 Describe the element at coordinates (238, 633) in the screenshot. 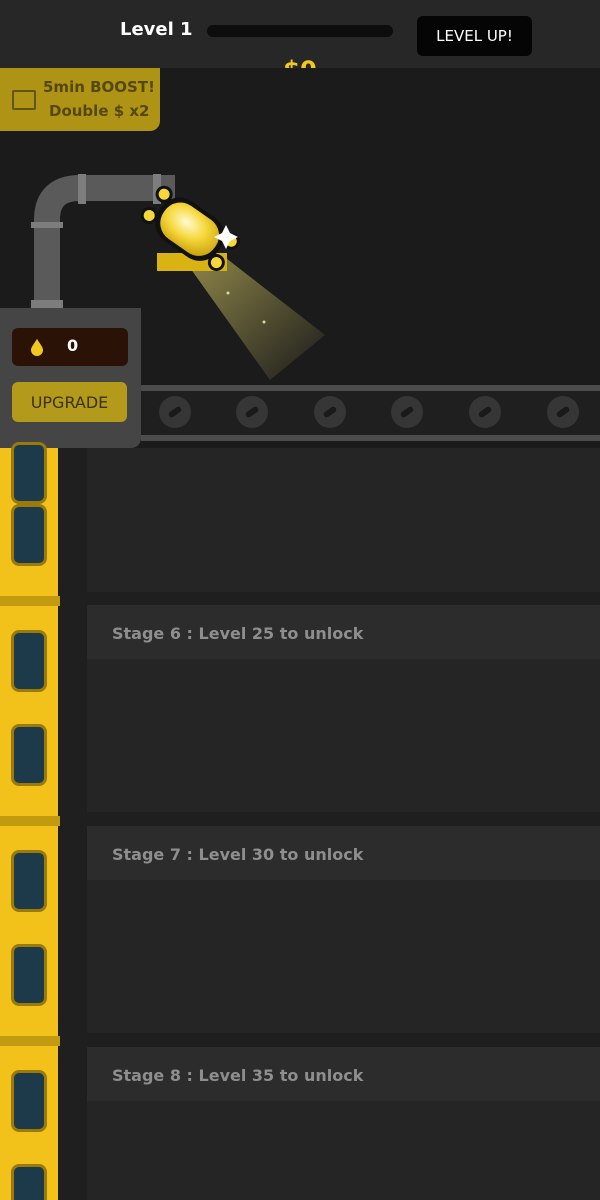

I see `stage-lock-label: Stage 6 : Level 25 to unlock` at that location.